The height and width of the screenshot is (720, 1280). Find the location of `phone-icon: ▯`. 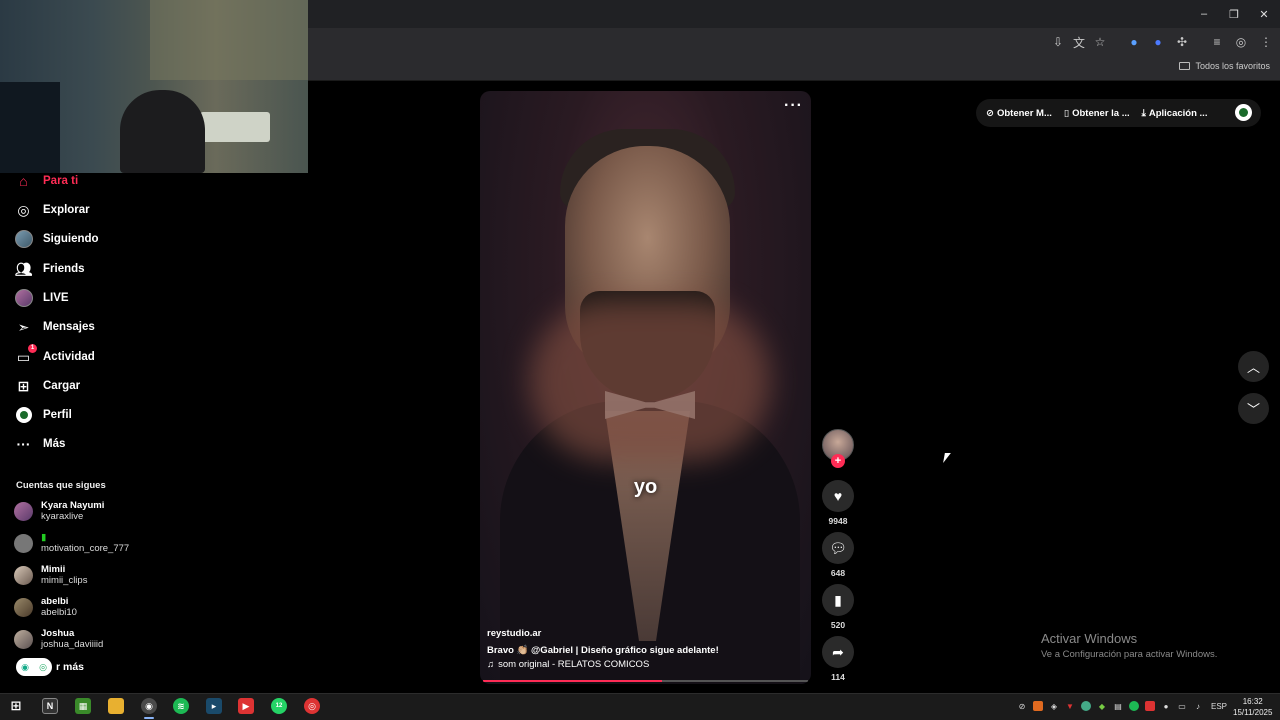

phone-icon: ▯ is located at coordinates (1066, 113).